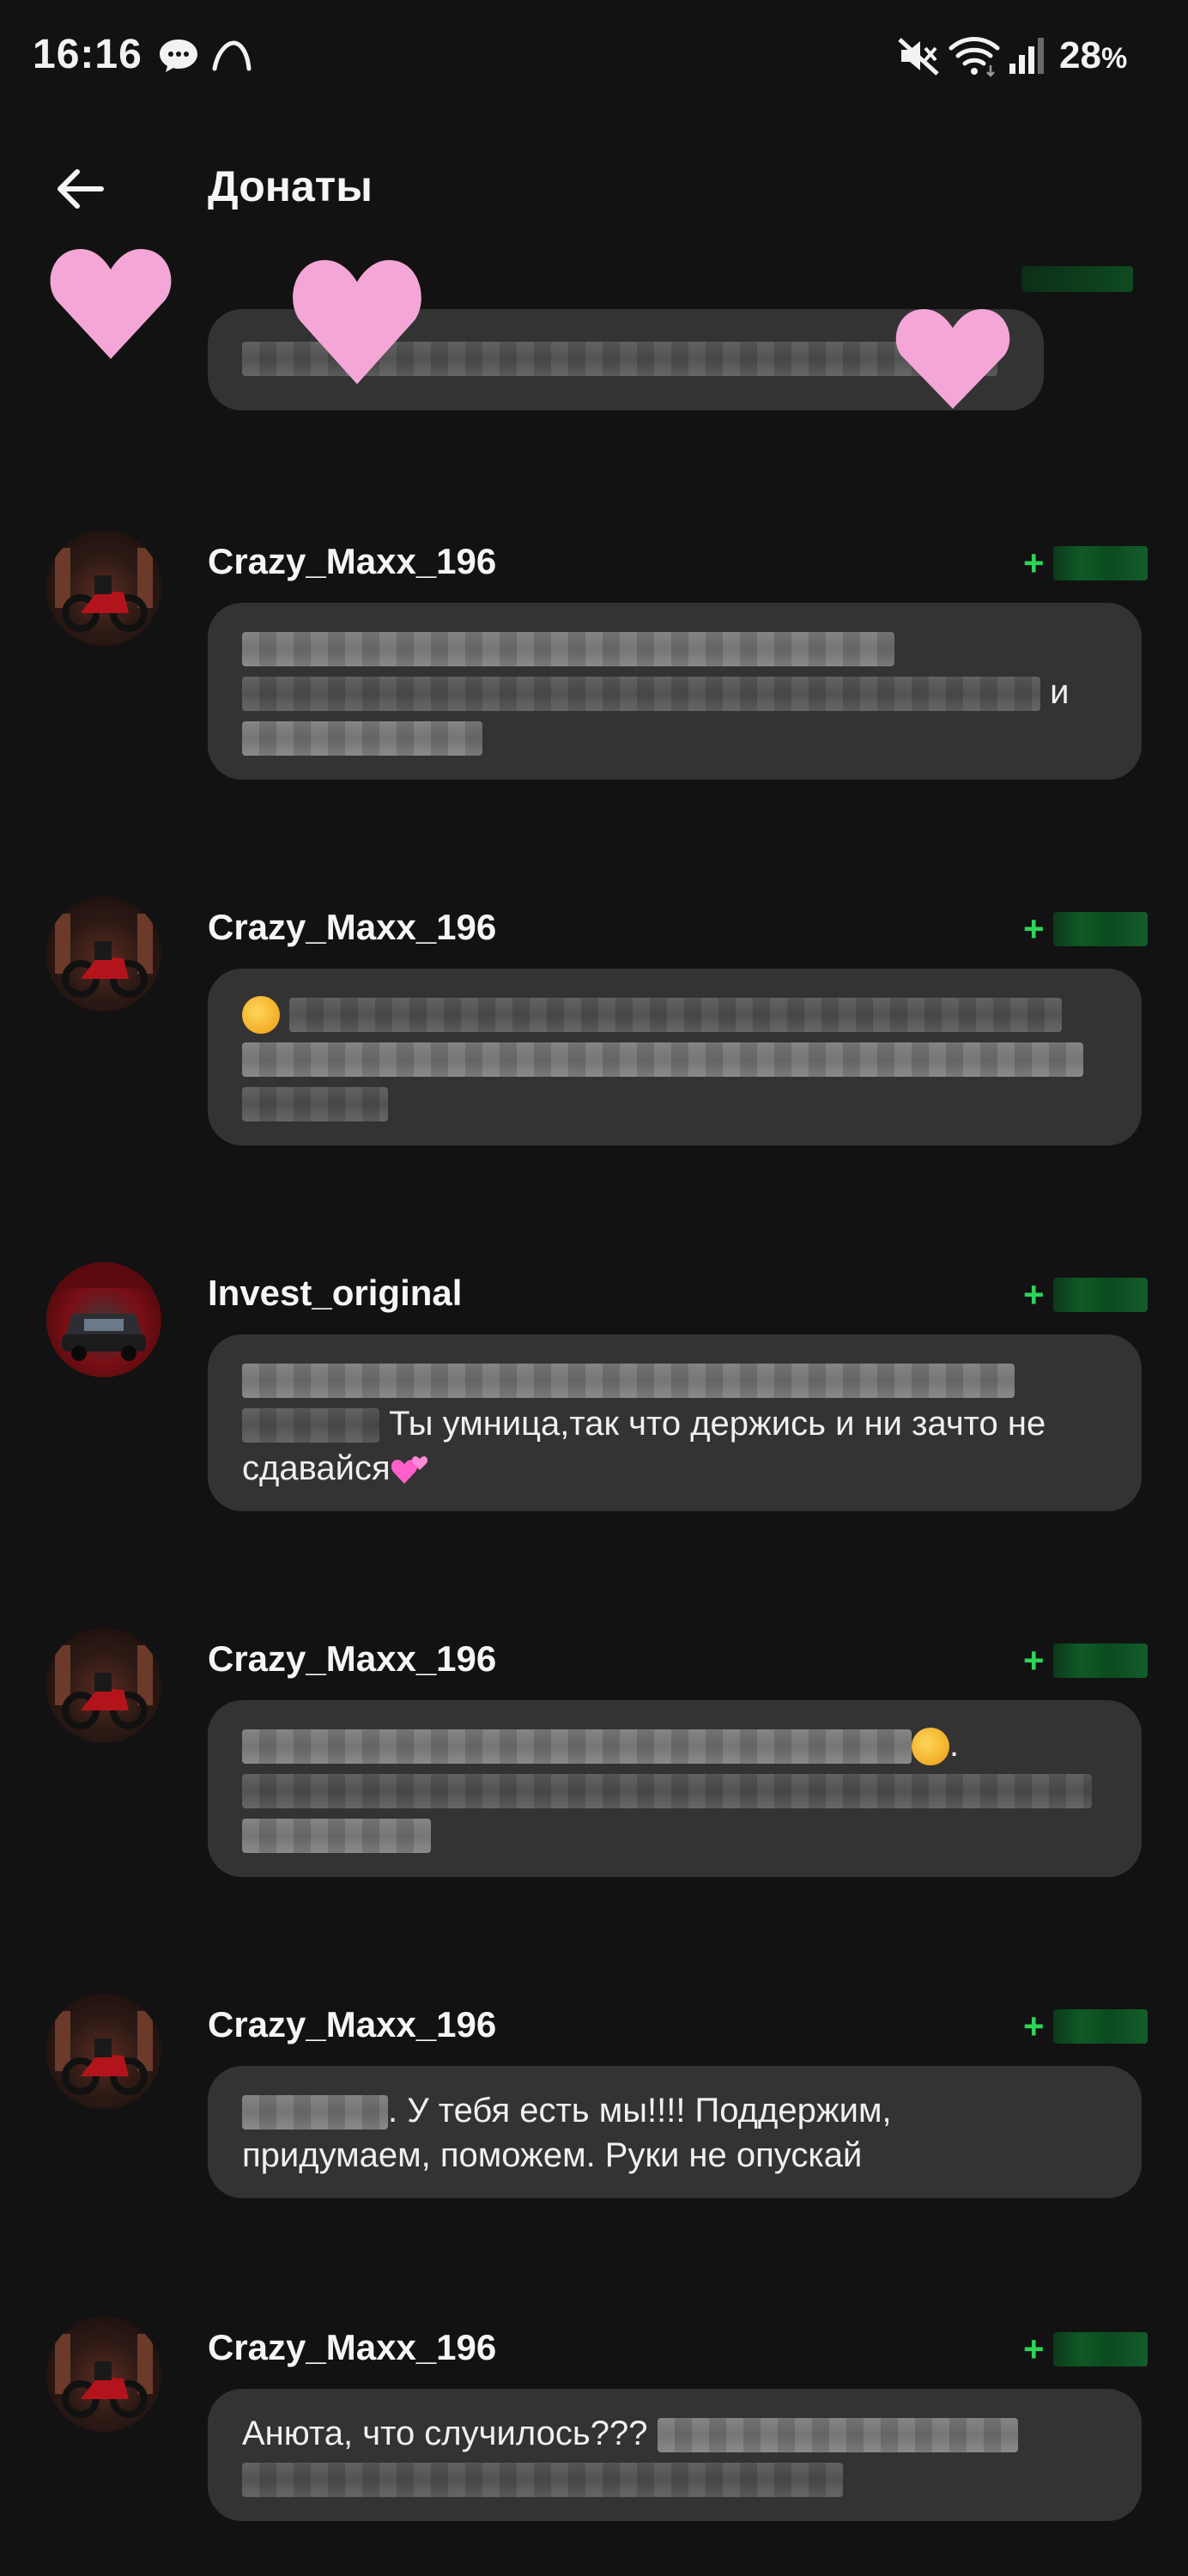 The height and width of the screenshot is (2576, 1188). Describe the element at coordinates (81, 188) in the screenshot. I see `arrow-left-icon` at that location.